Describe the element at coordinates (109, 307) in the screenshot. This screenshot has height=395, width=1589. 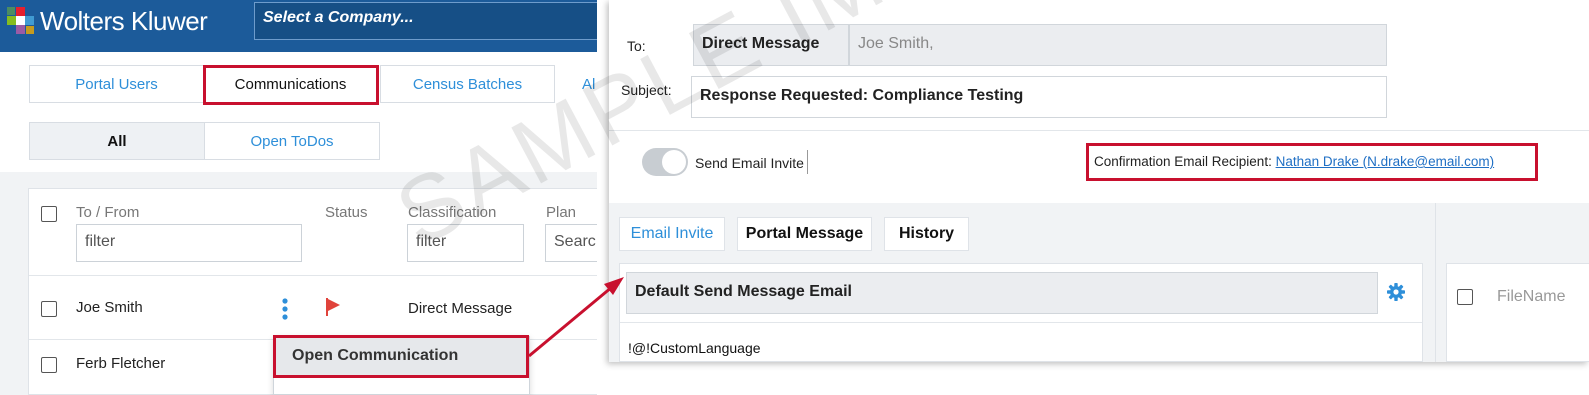
I see `row-to-from: Joe Smith` at that location.